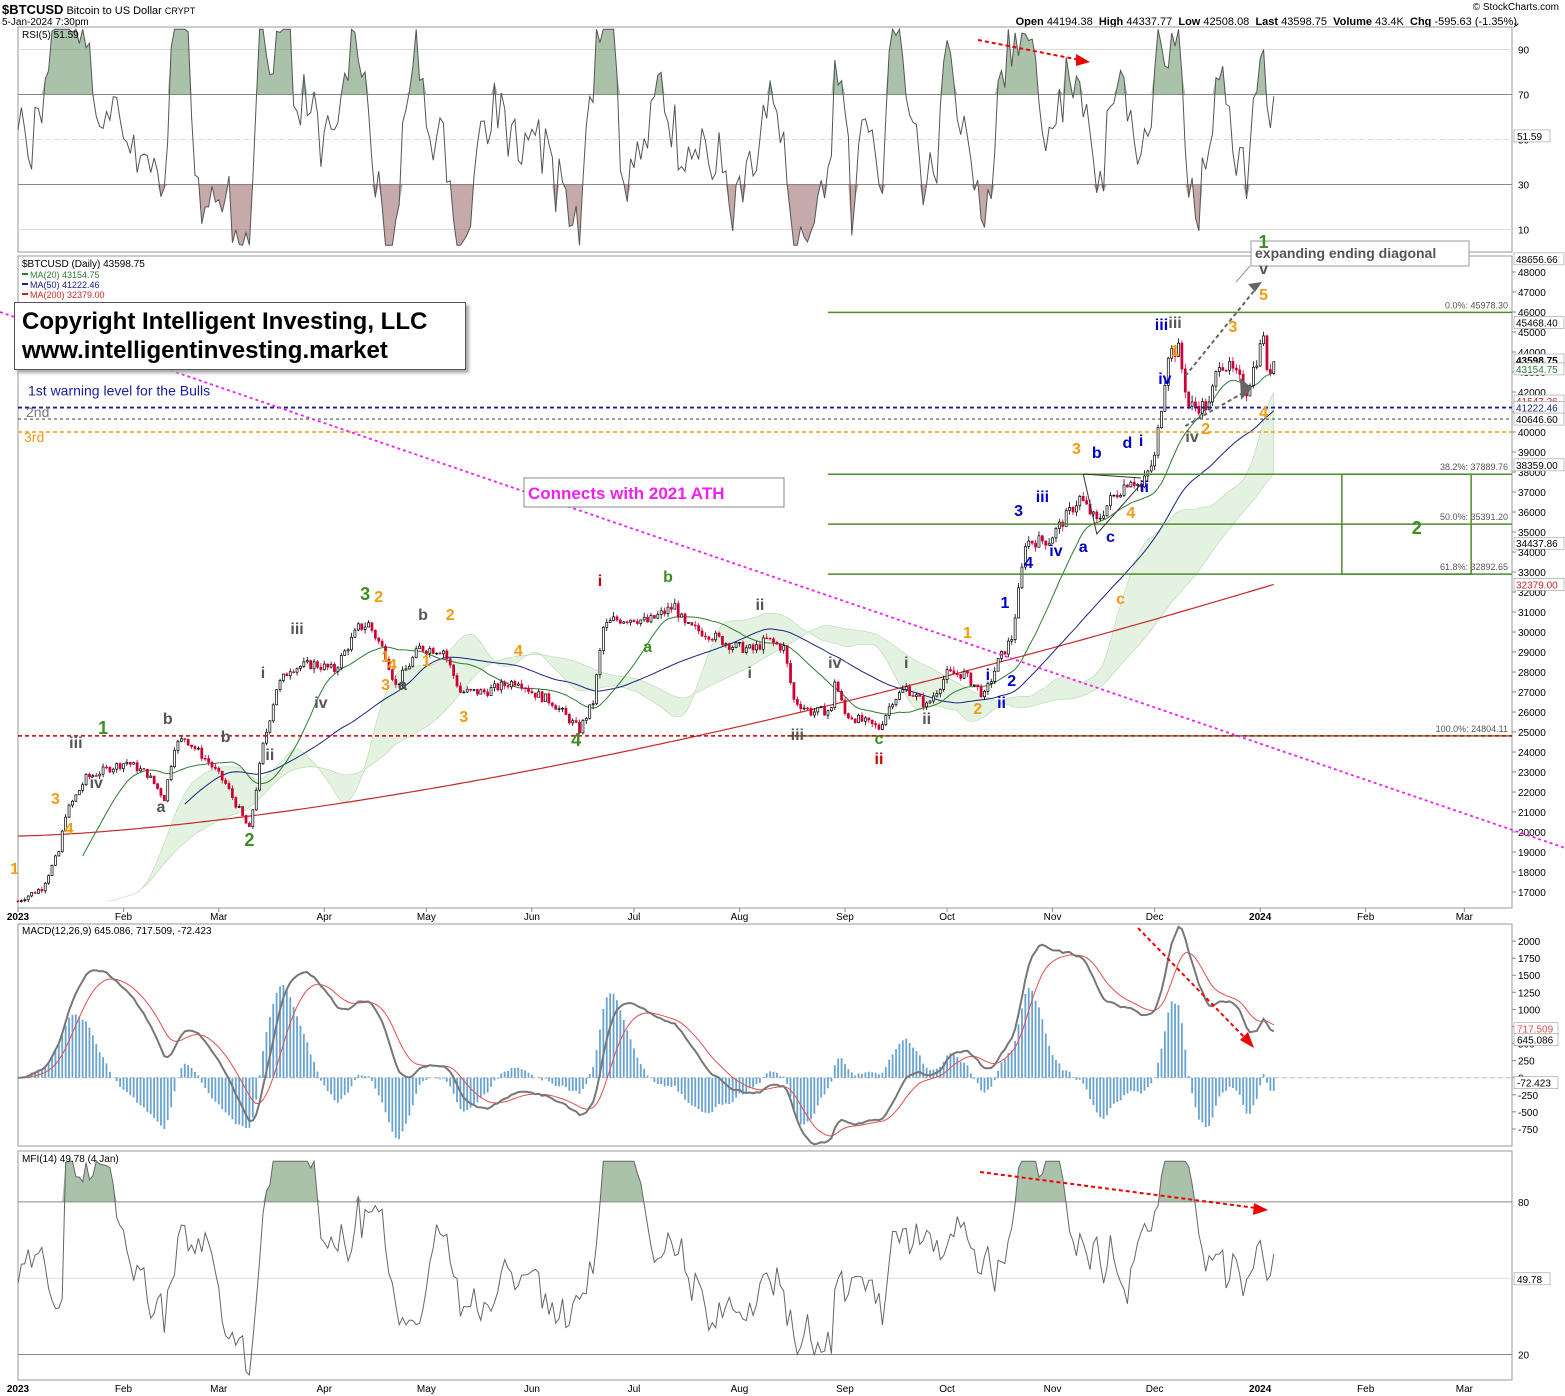  Describe the element at coordinates (1366, 917) in the screenshot. I see `price-xtick-label: Feb` at that location.